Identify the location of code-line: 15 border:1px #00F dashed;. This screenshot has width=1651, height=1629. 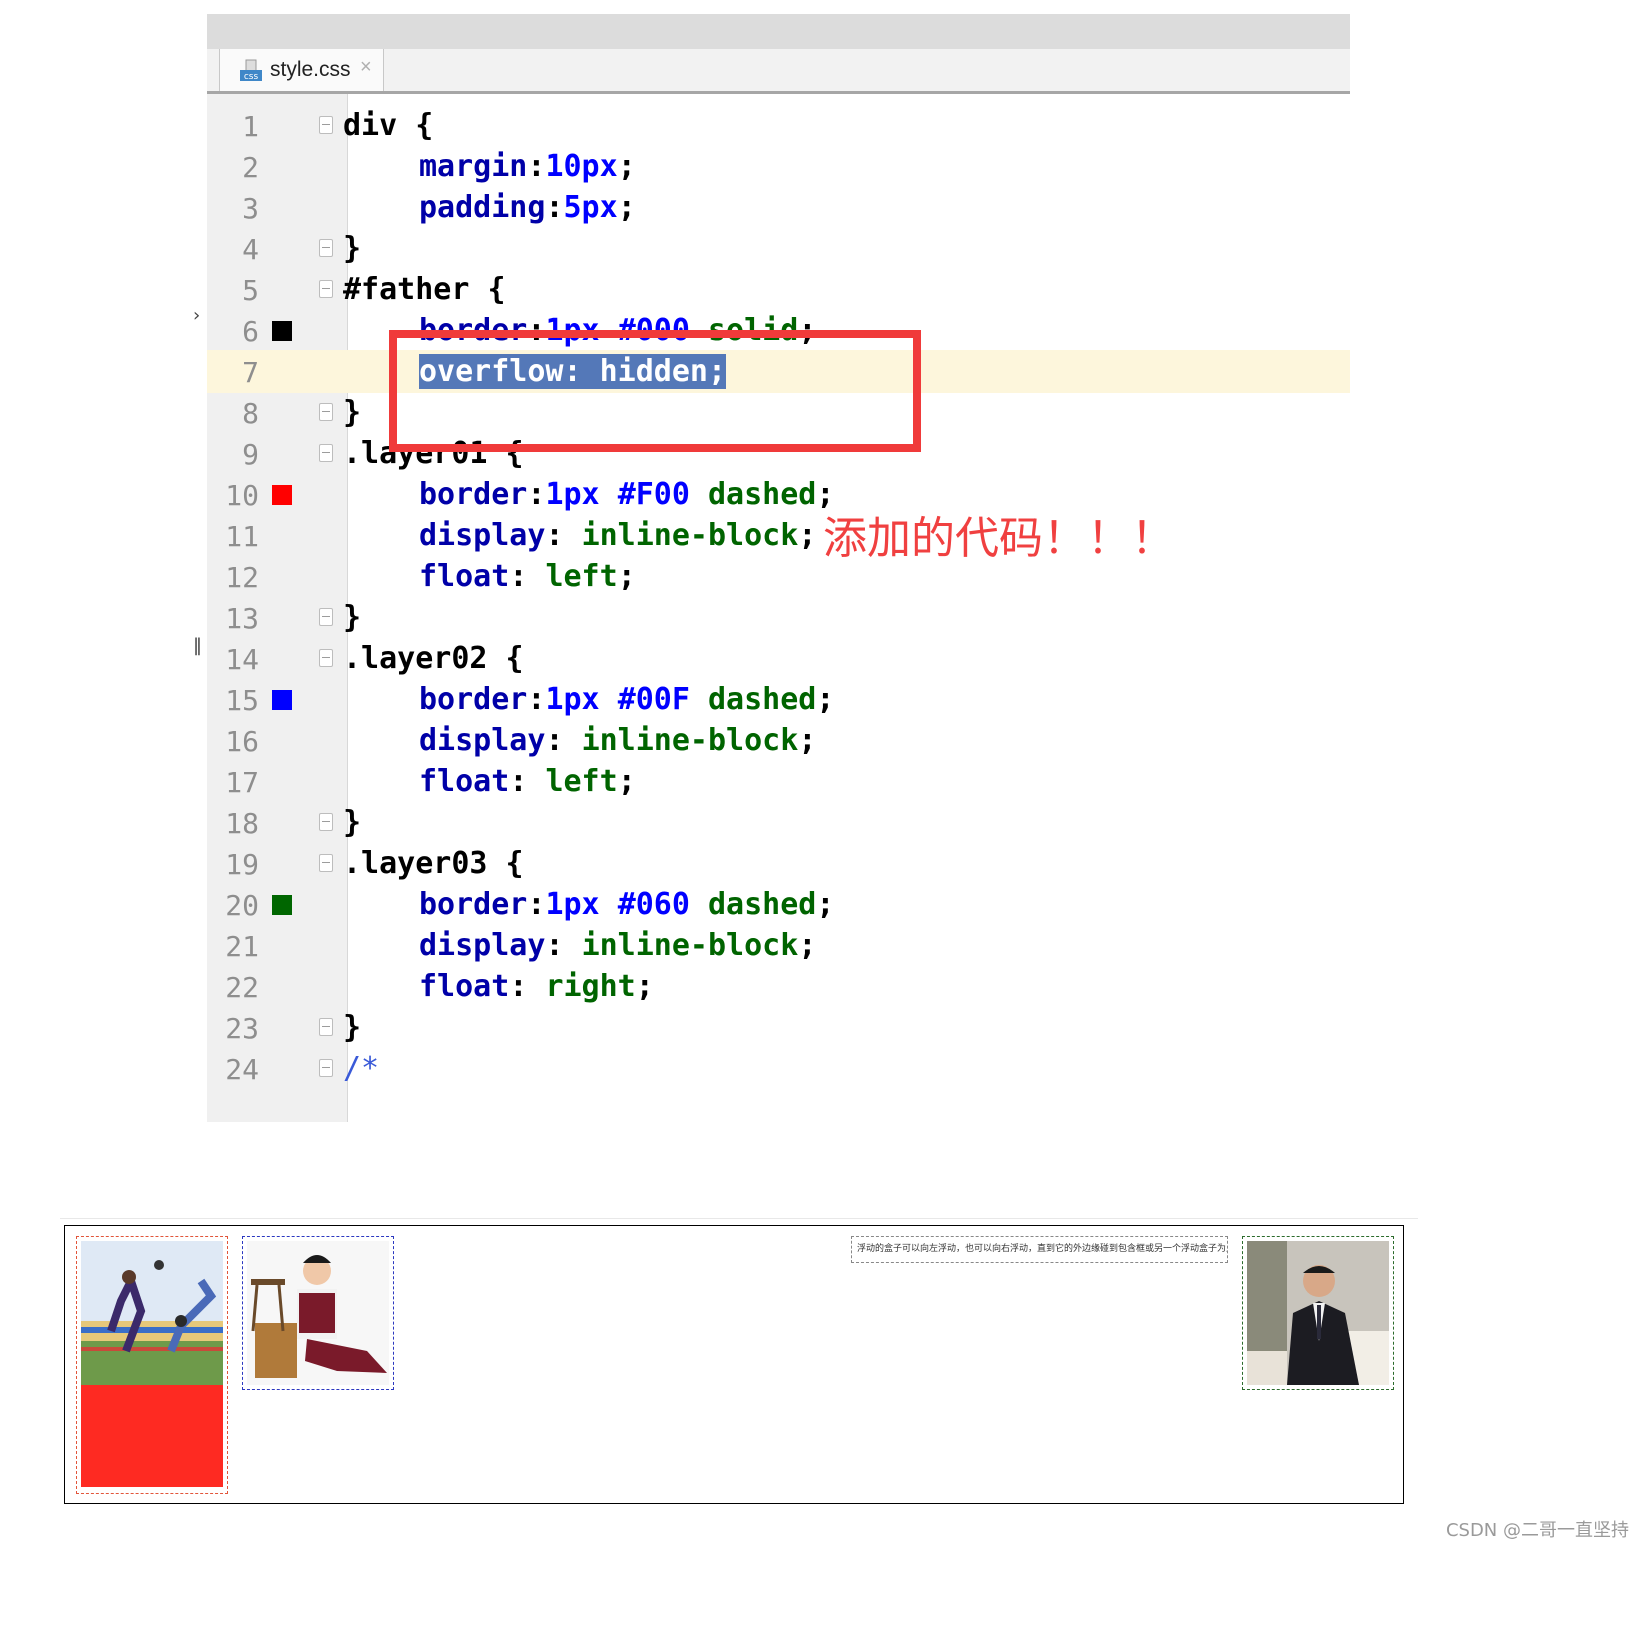
(778, 699).